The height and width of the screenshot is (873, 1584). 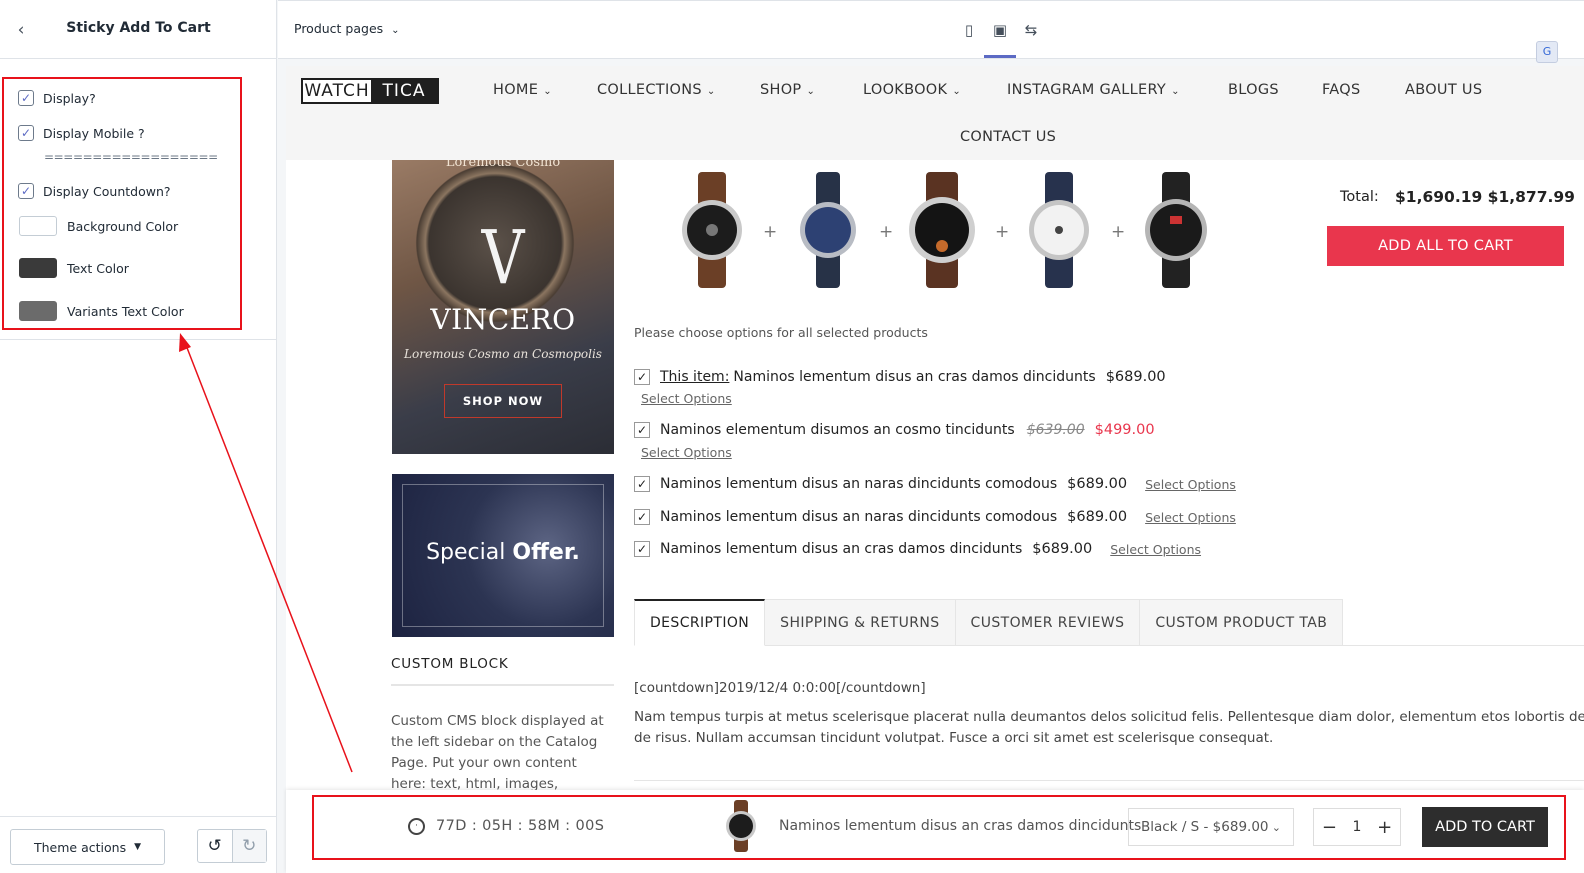 I want to click on banner-subtitle: Loremous Cosmo an Cosmopolis, so click(x=503, y=354).